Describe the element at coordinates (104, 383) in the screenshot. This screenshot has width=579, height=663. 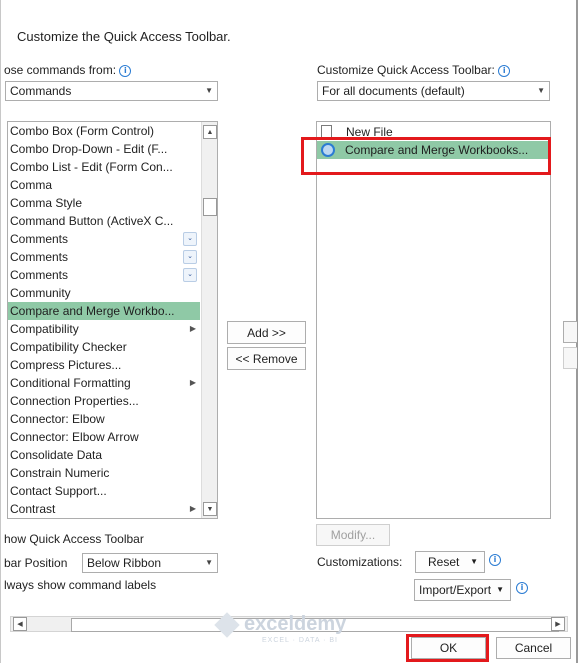
I see `command-list-item: Conditional Formatting ▶` at that location.